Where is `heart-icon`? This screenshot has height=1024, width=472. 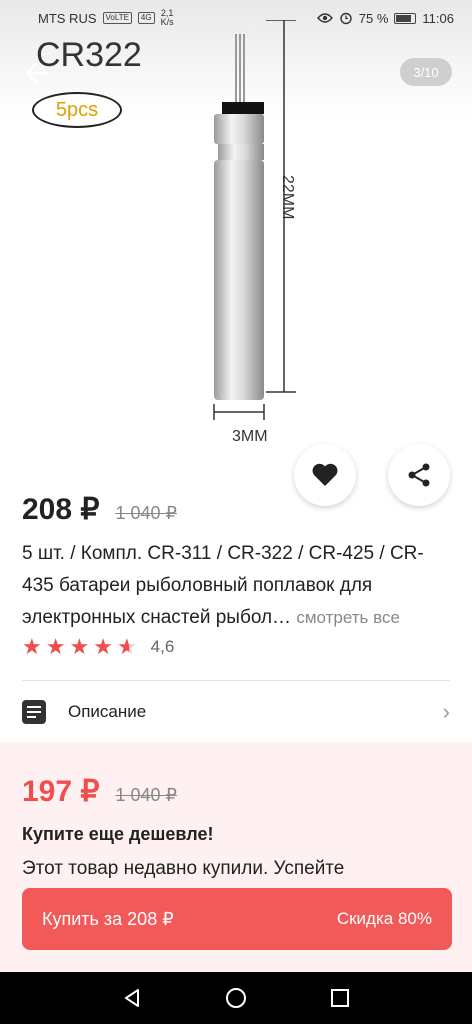 heart-icon is located at coordinates (325, 474).